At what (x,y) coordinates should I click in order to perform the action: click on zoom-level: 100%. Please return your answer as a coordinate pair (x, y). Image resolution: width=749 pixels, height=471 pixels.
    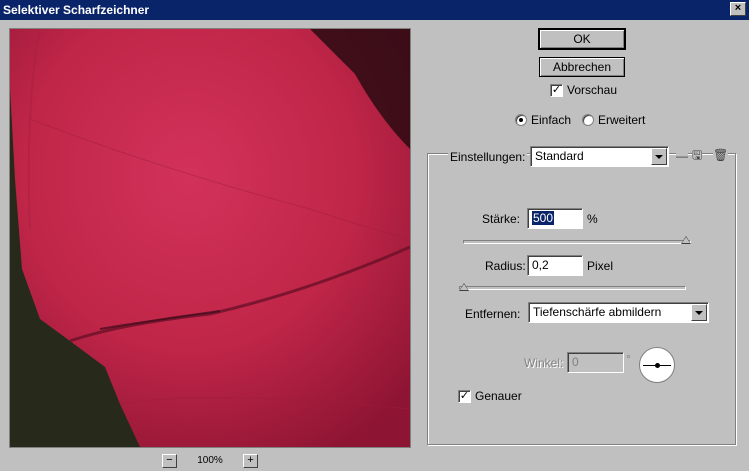
    Looking at the image, I should click on (210, 460).